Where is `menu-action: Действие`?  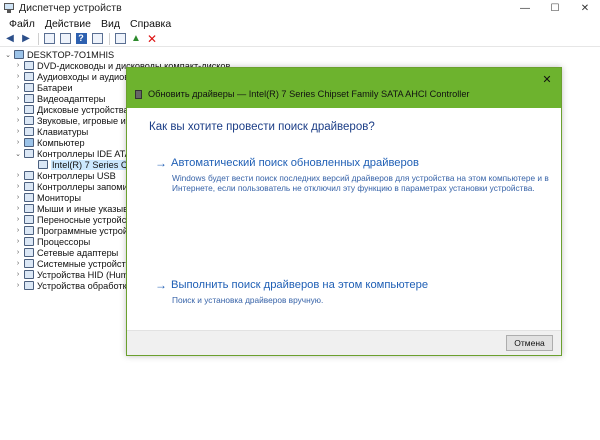 menu-action: Действие is located at coordinates (68, 24).